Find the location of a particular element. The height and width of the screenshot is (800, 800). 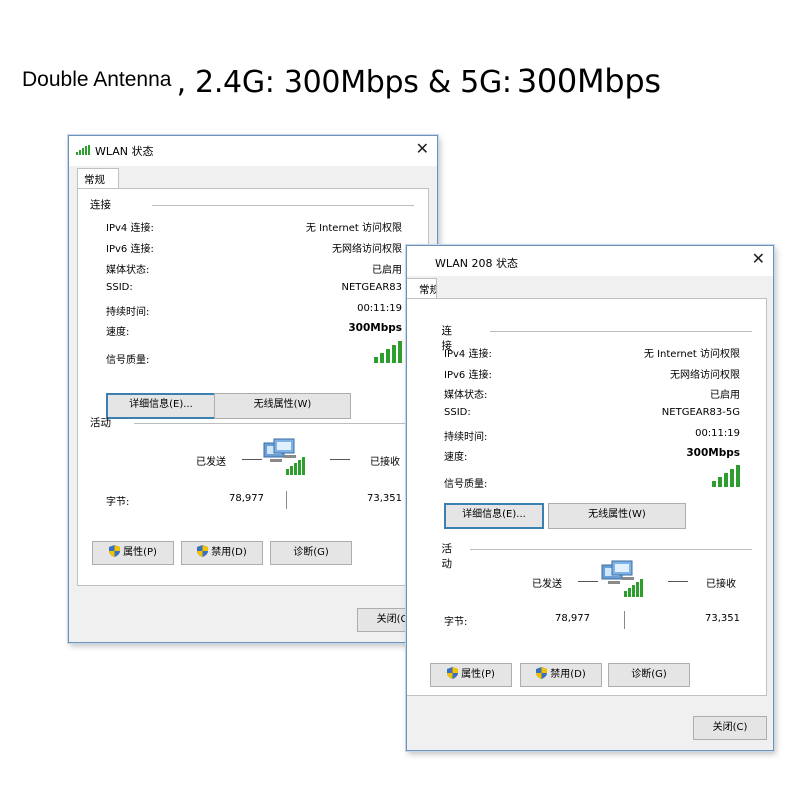

title-bar: WLAN 208 状态 ✕ is located at coordinates (590, 261).